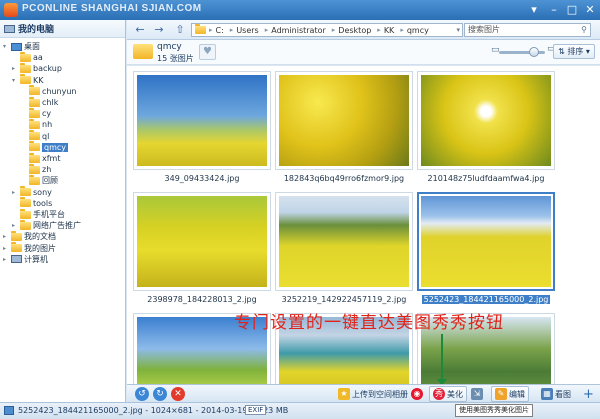  What do you see at coordinates (35, 136) in the screenshot?
I see `sidebar-item-8: ql` at bounding box center [35, 136].